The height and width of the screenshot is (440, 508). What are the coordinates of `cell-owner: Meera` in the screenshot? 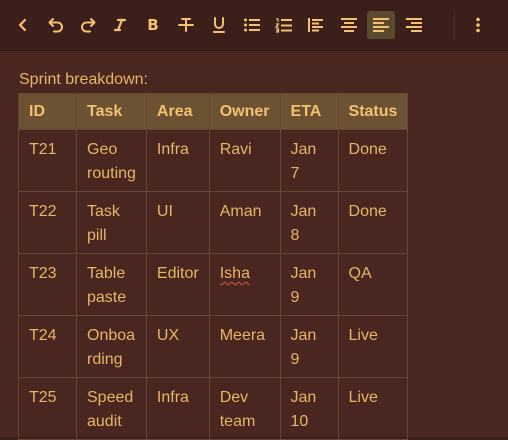 It's located at (244, 346).